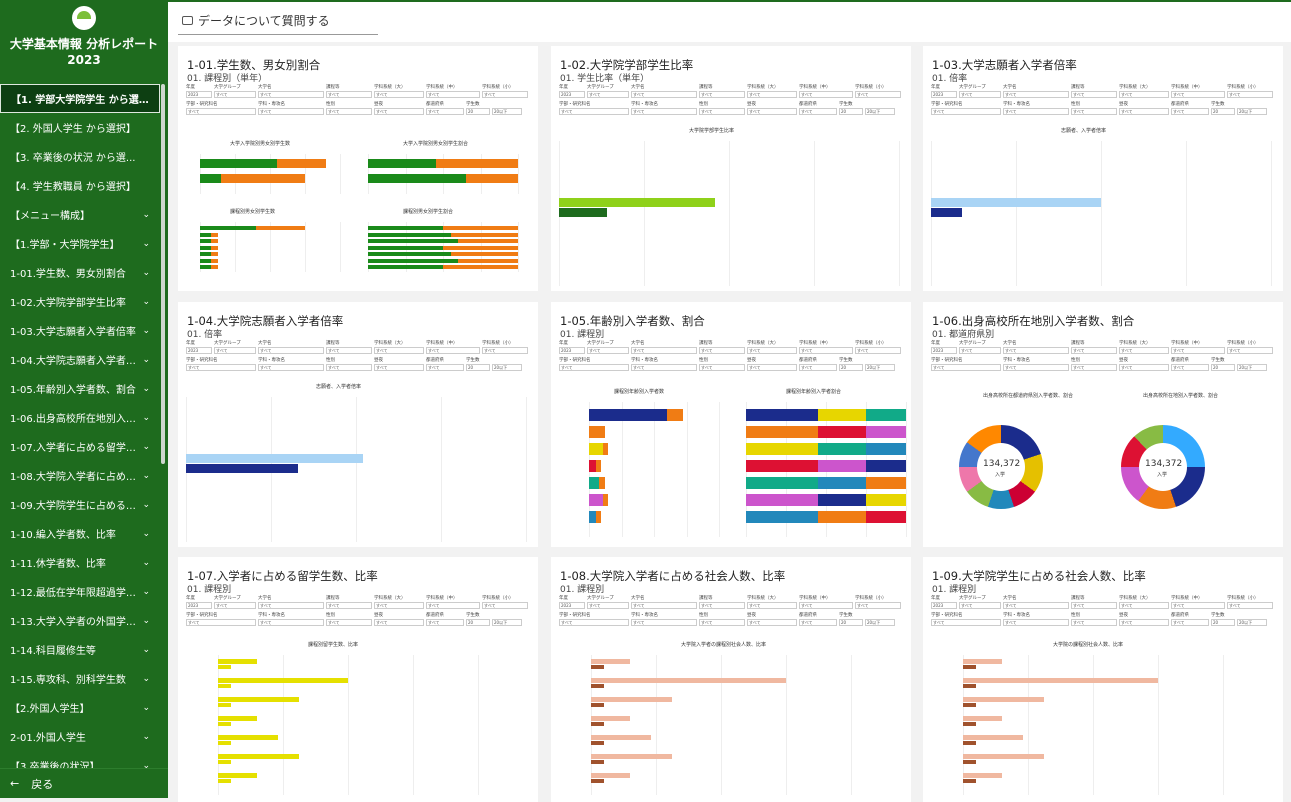  Describe the element at coordinates (80, 127) in the screenshot. I see `sidebar-item: 【2. 外国人学生 から選択】` at that location.